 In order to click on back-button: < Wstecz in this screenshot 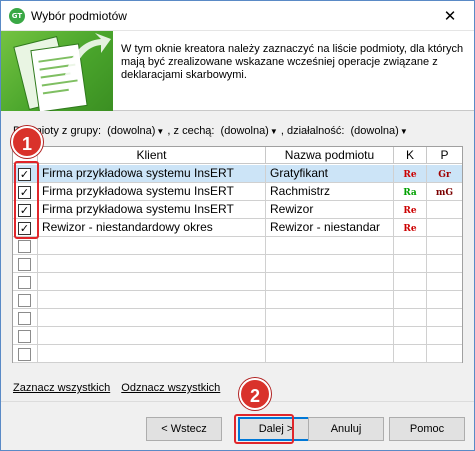, I will do `click(184, 429)`.